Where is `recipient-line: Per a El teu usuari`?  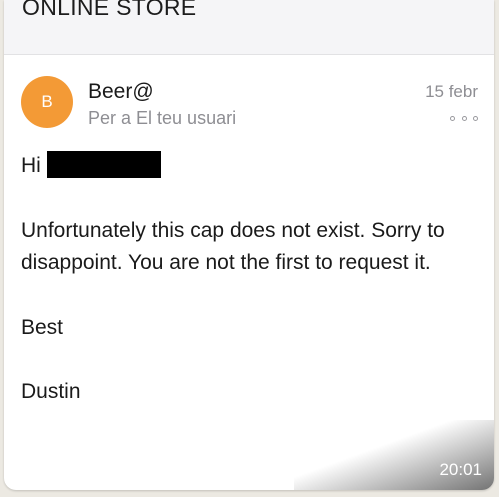
recipient-line: Per a El teu usuari is located at coordinates (162, 118).